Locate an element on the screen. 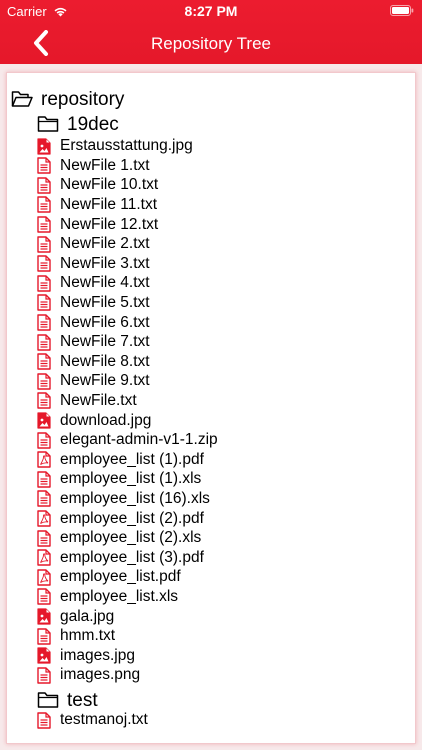 The height and width of the screenshot is (750, 422). tree-file-row: employee_list (2).xls is located at coordinates (119, 538).